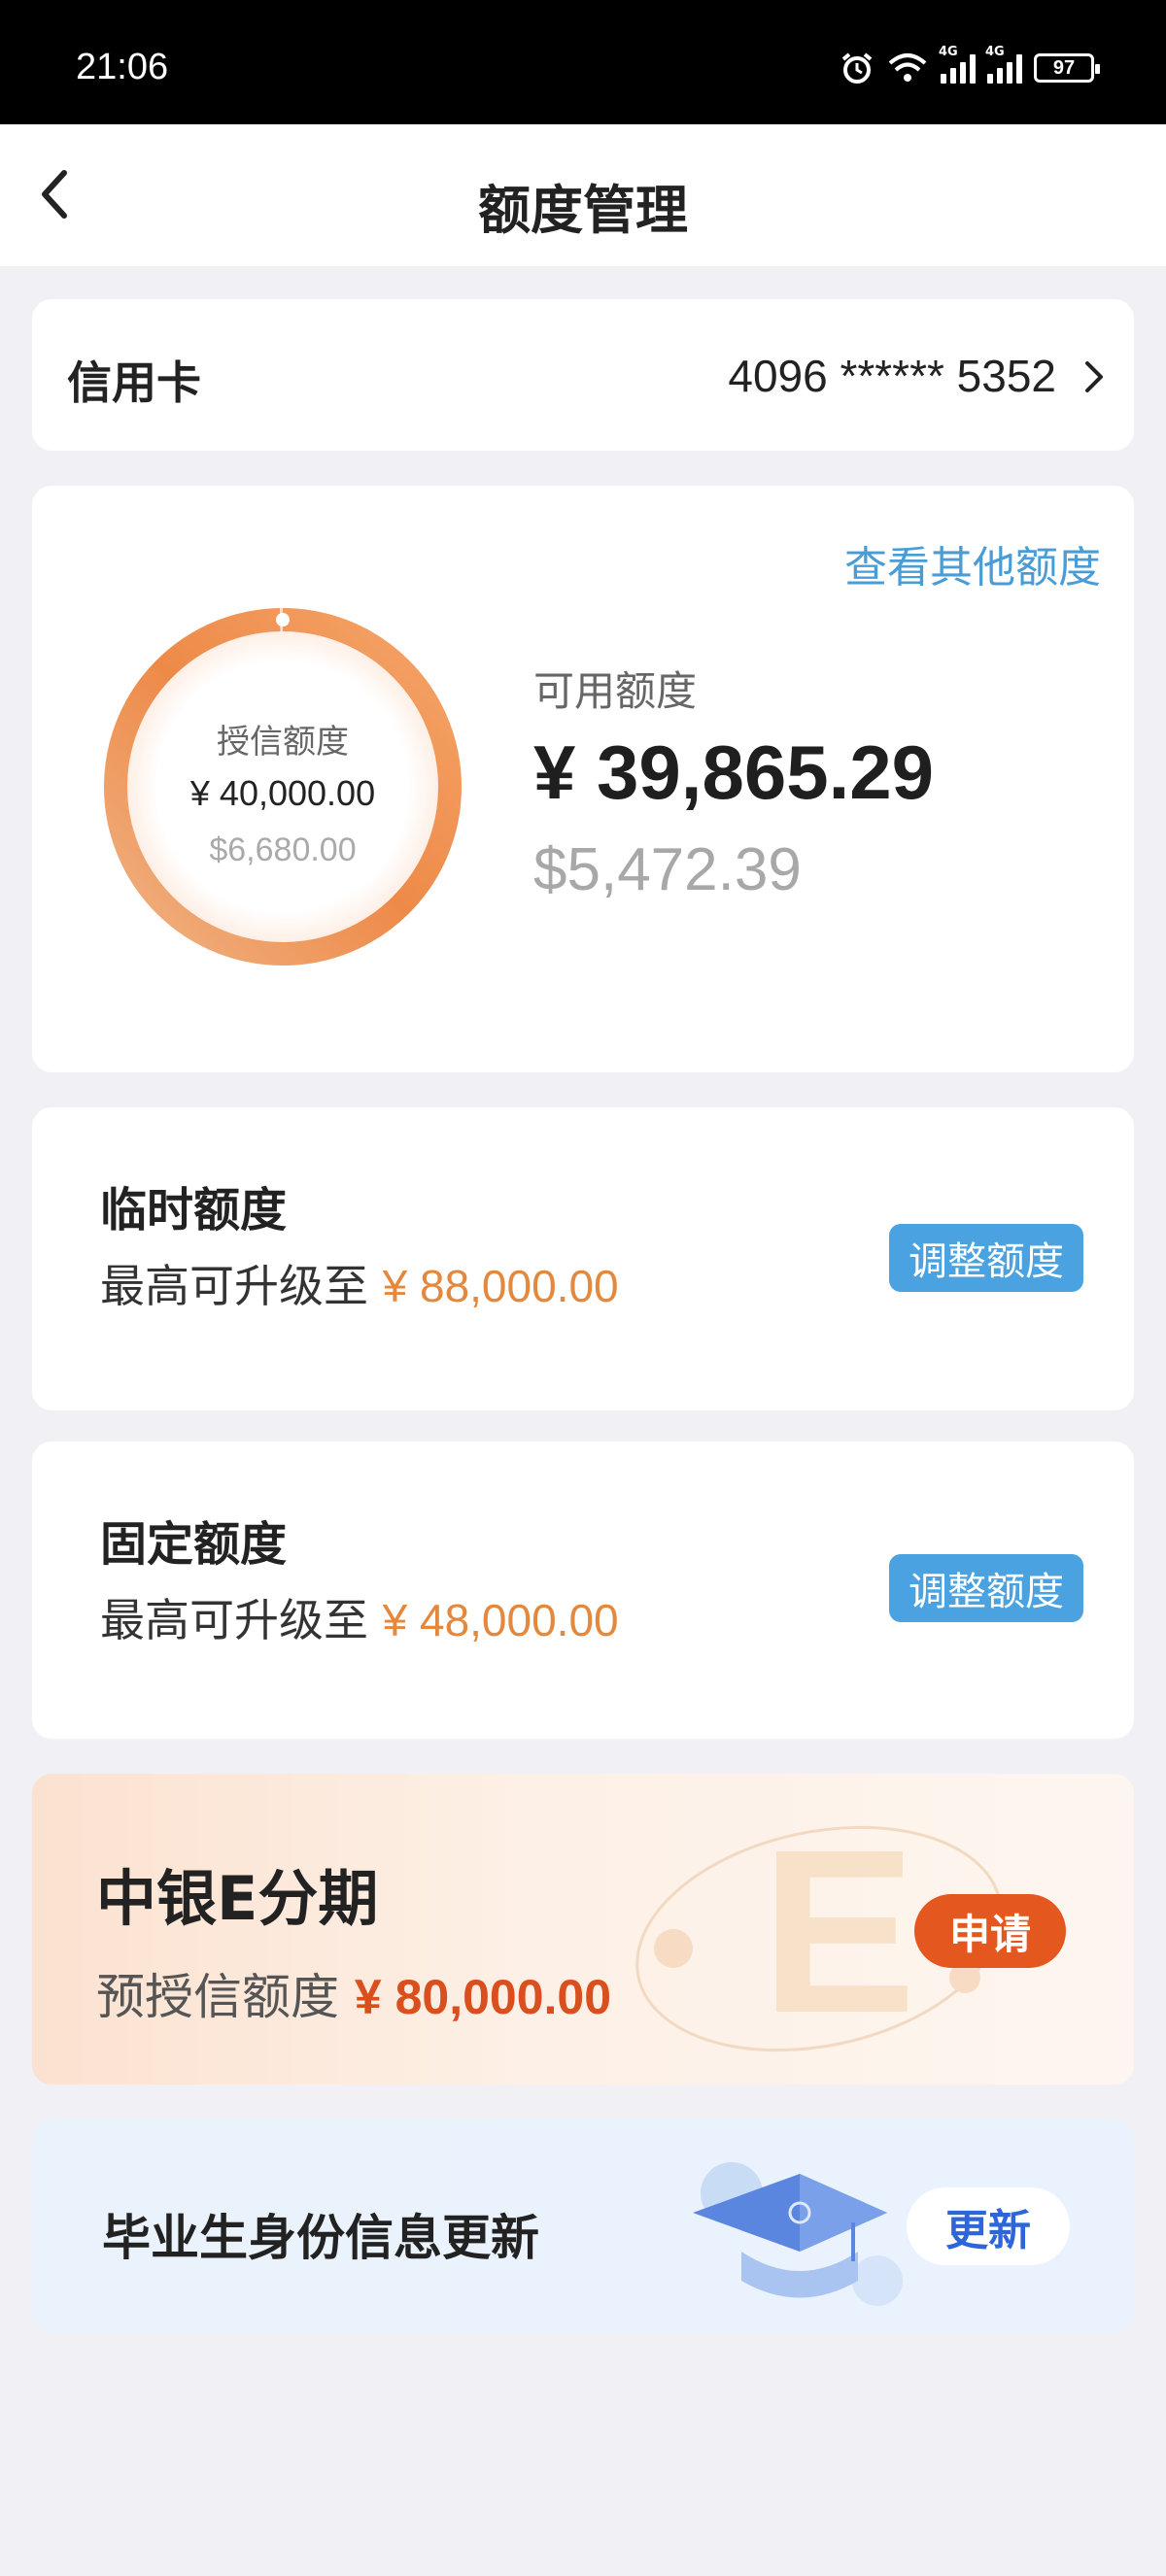  Describe the element at coordinates (857, 68) in the screenshot. I see `alarm-icon` at that location.